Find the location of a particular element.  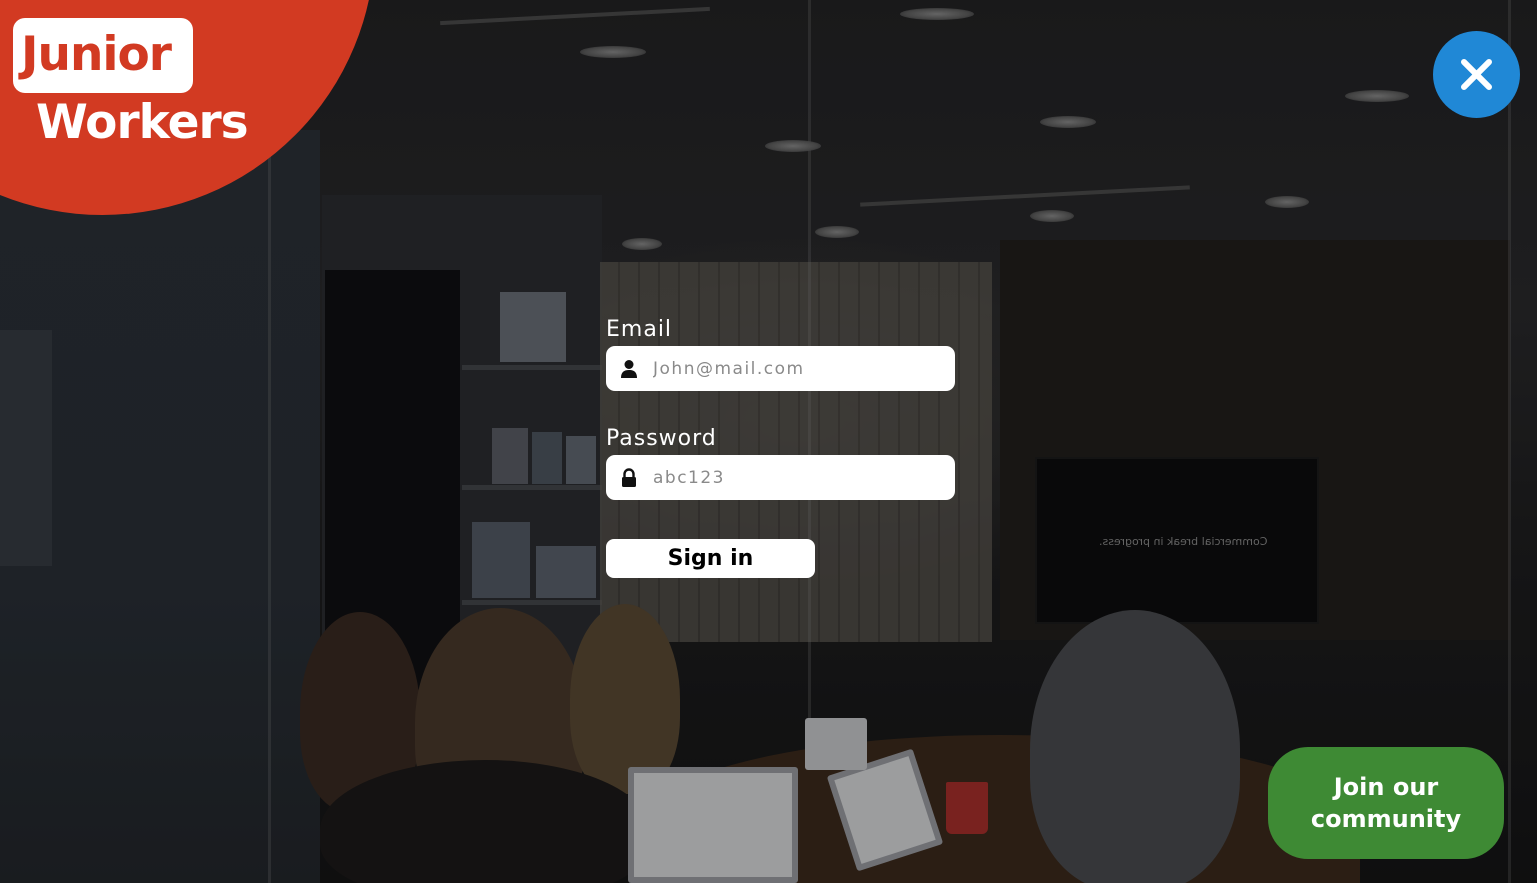

close-button is located at coordinates (1476, 74).